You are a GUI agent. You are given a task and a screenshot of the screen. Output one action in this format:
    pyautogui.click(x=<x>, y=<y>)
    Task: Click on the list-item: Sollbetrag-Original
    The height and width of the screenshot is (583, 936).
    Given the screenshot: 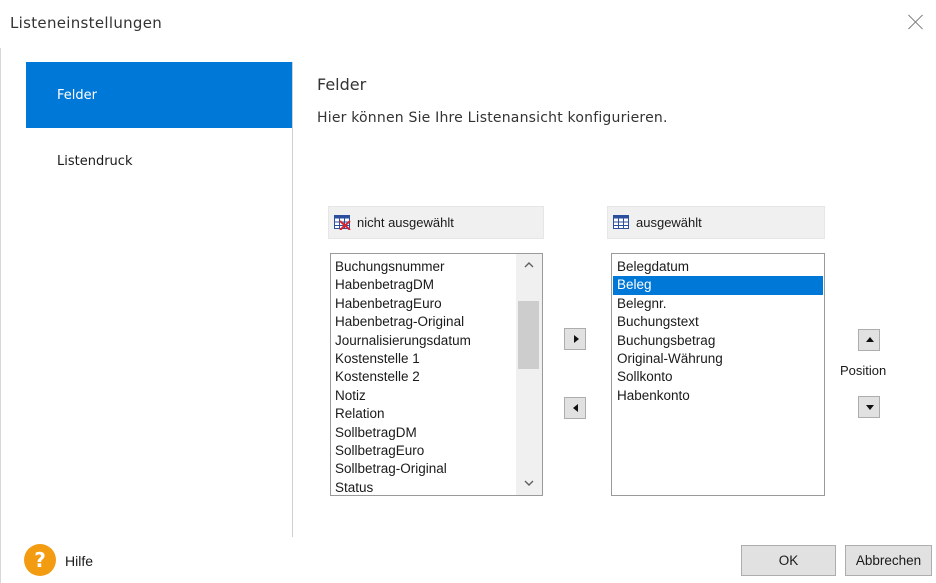 What is the action you would take?
    pyautogui.click(x=423, y=469)
    